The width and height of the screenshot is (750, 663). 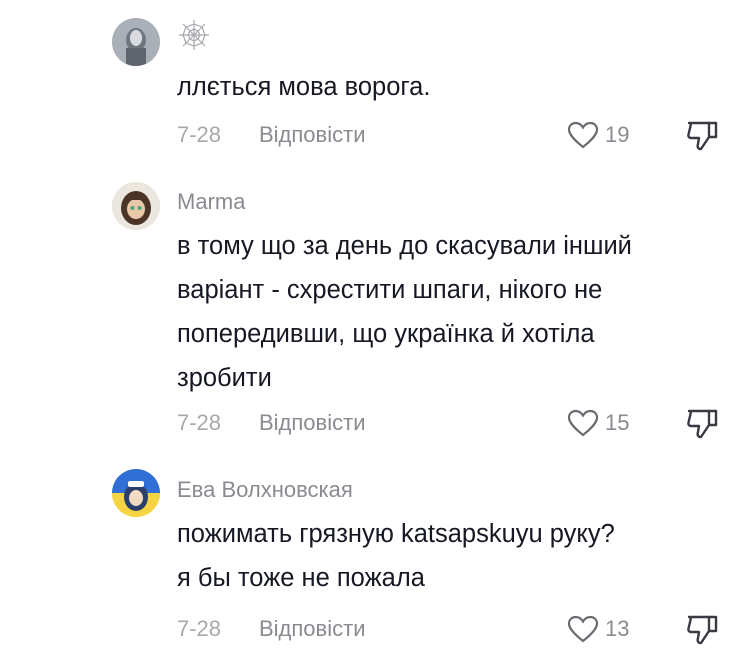 What do you see at coordinates (301, 578) in the screenshot?
I see `comment-text-line: я бы тоже не пожала` at bounding box center [301, 578].